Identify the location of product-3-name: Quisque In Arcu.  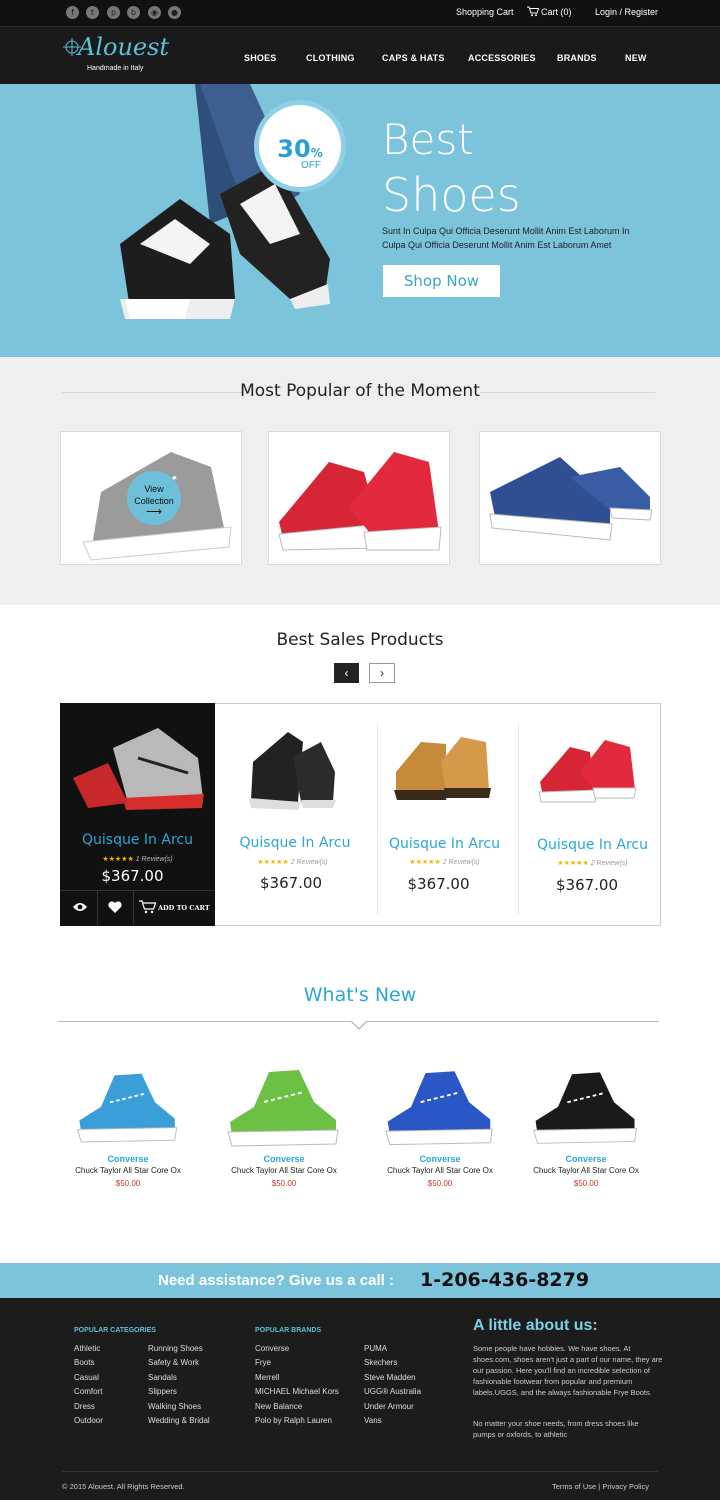
(444, 844).